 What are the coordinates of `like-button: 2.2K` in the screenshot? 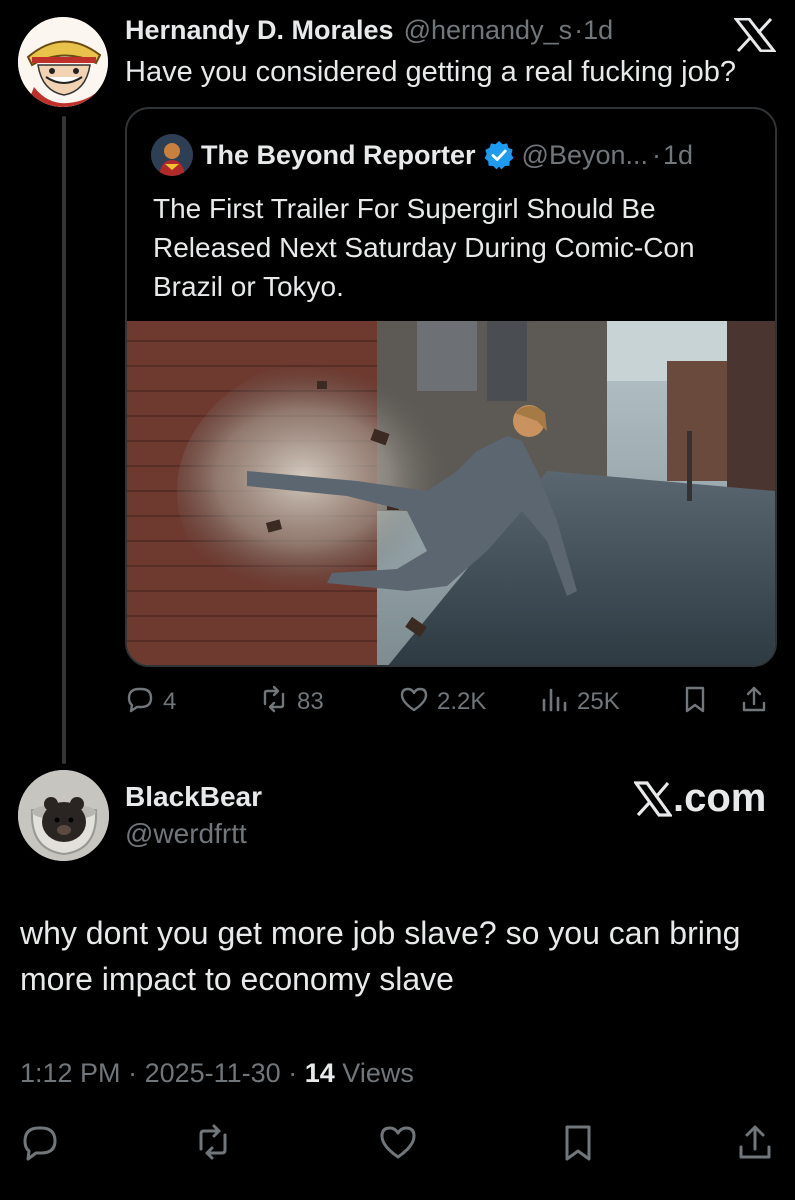 It's located at (442, 702).